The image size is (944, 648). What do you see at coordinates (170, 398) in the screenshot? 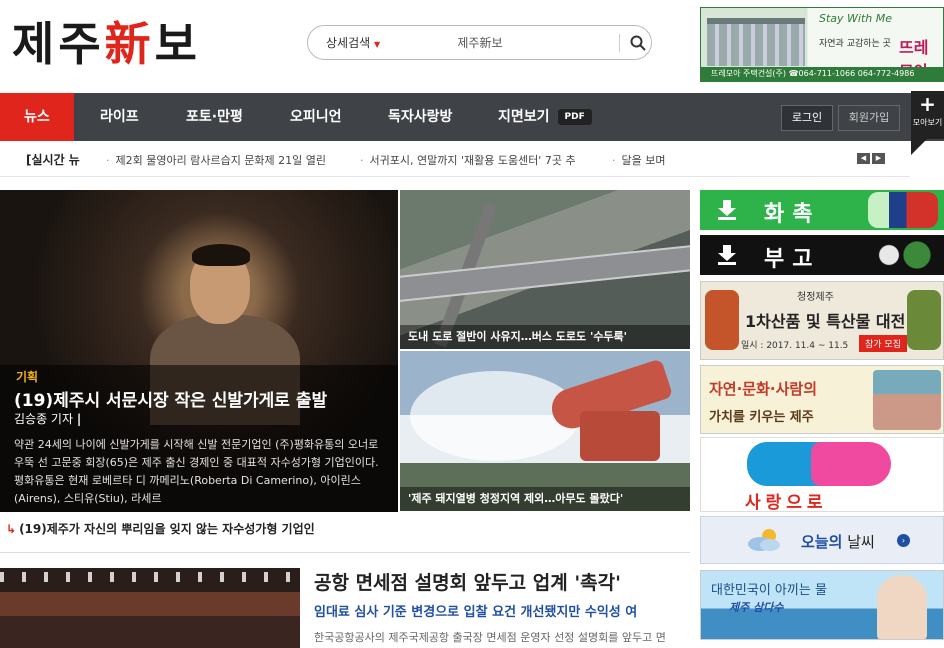
I see `feature-title: (19)제주시 서문시장 작은 신발가게로 출발` at bounding box center [170, 398].